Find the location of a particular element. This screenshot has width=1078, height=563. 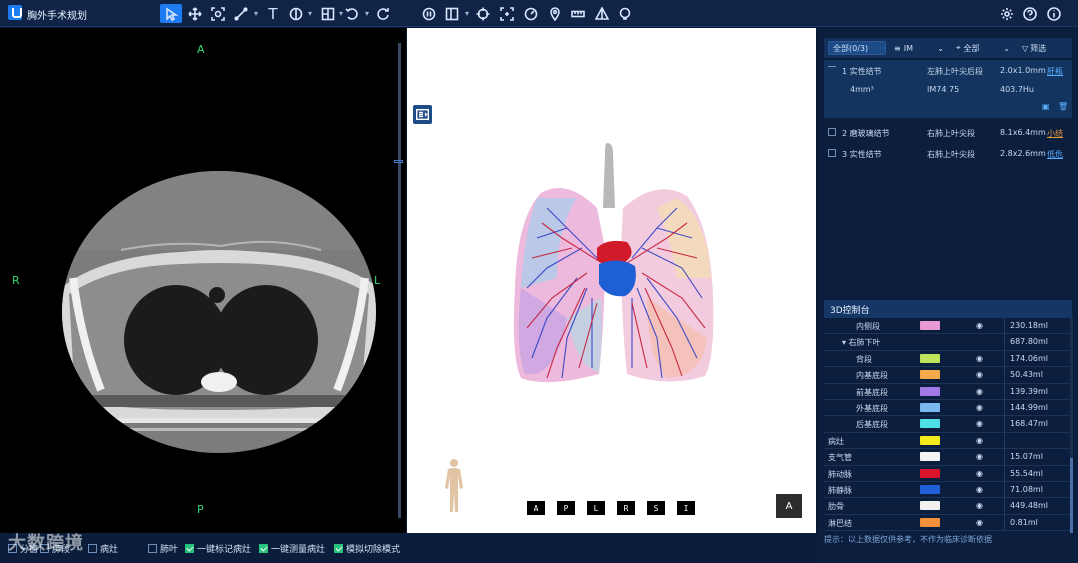

view-anterior-button: A is located at coordinates (536, 508).